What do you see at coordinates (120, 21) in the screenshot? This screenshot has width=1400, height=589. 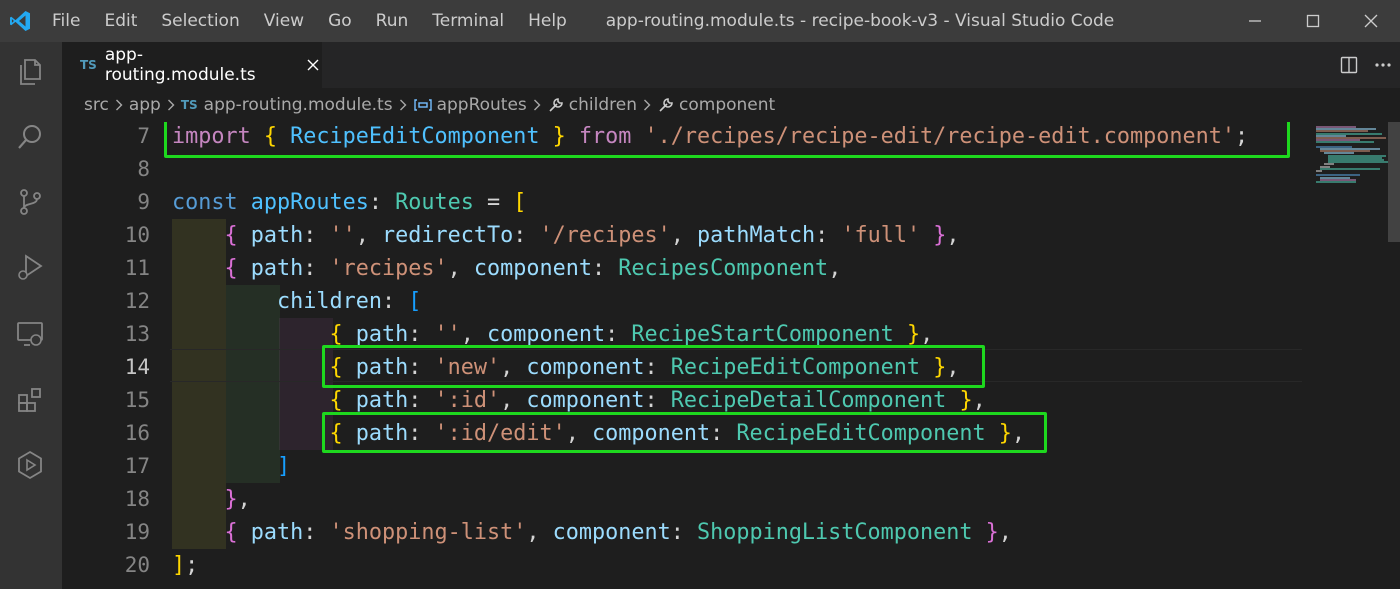 I see `menu-item-edit: Edit` at bounding box center [120, 21].